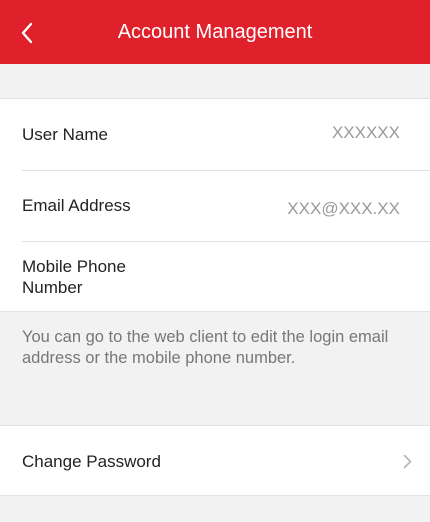  Describe the element at coordinates (27, 33) in the screenshot. I see `chevron-left-icon` at that location.